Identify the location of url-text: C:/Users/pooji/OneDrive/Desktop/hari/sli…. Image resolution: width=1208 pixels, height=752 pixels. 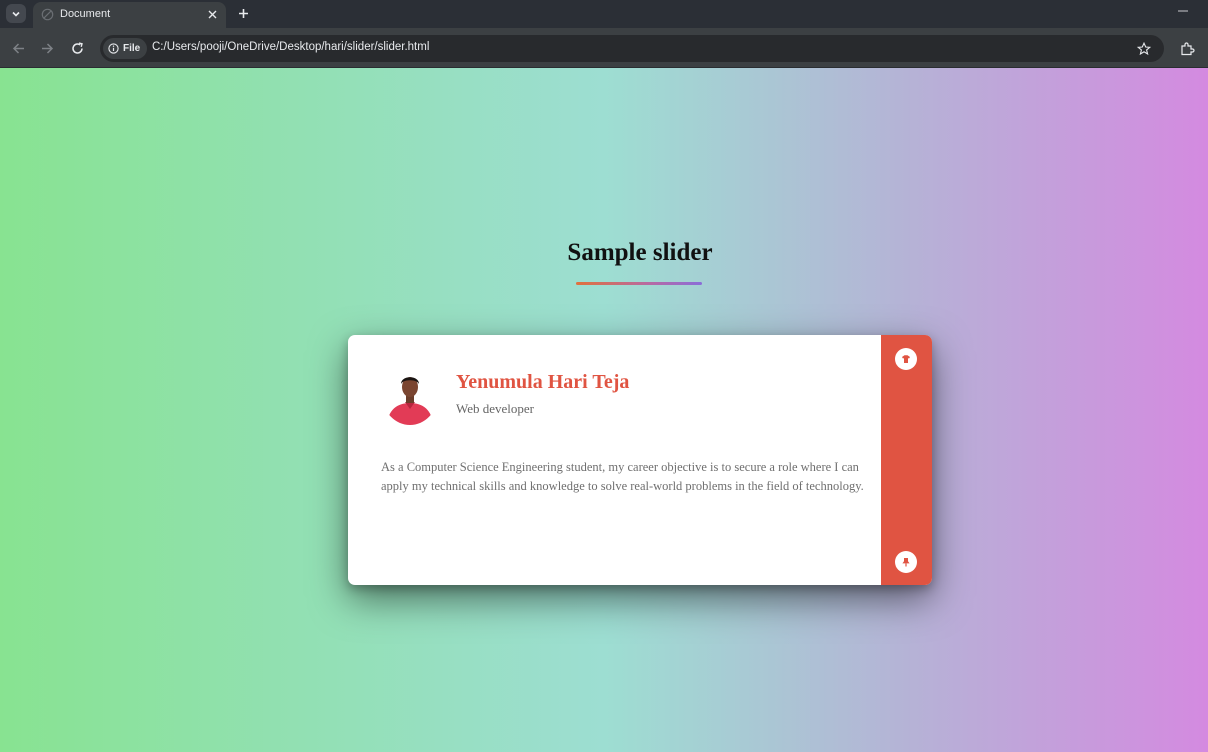
(290, 47).